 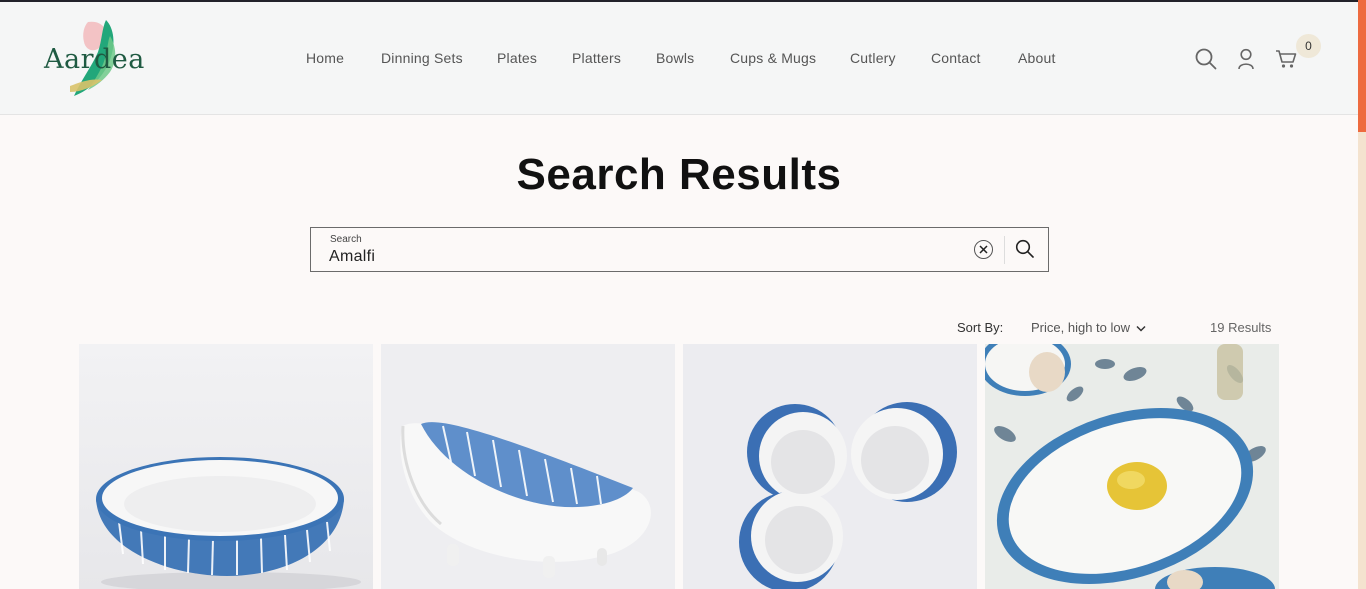 What do you see at coordinates (675, 58) in the screenshot?
I see `nav-bowls: Bowls` at bounding box center [675, 58].